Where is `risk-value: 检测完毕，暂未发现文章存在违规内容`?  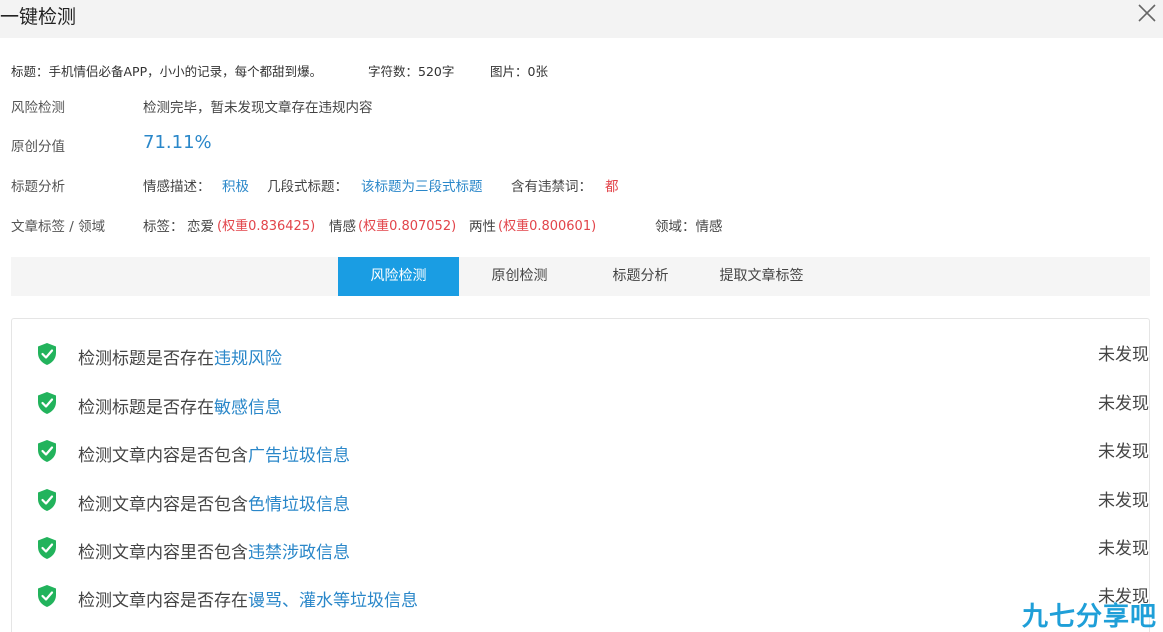
risk-value: 检测完毕，暂未发现文章存在违规内容 is located at coordinates (258, 108).